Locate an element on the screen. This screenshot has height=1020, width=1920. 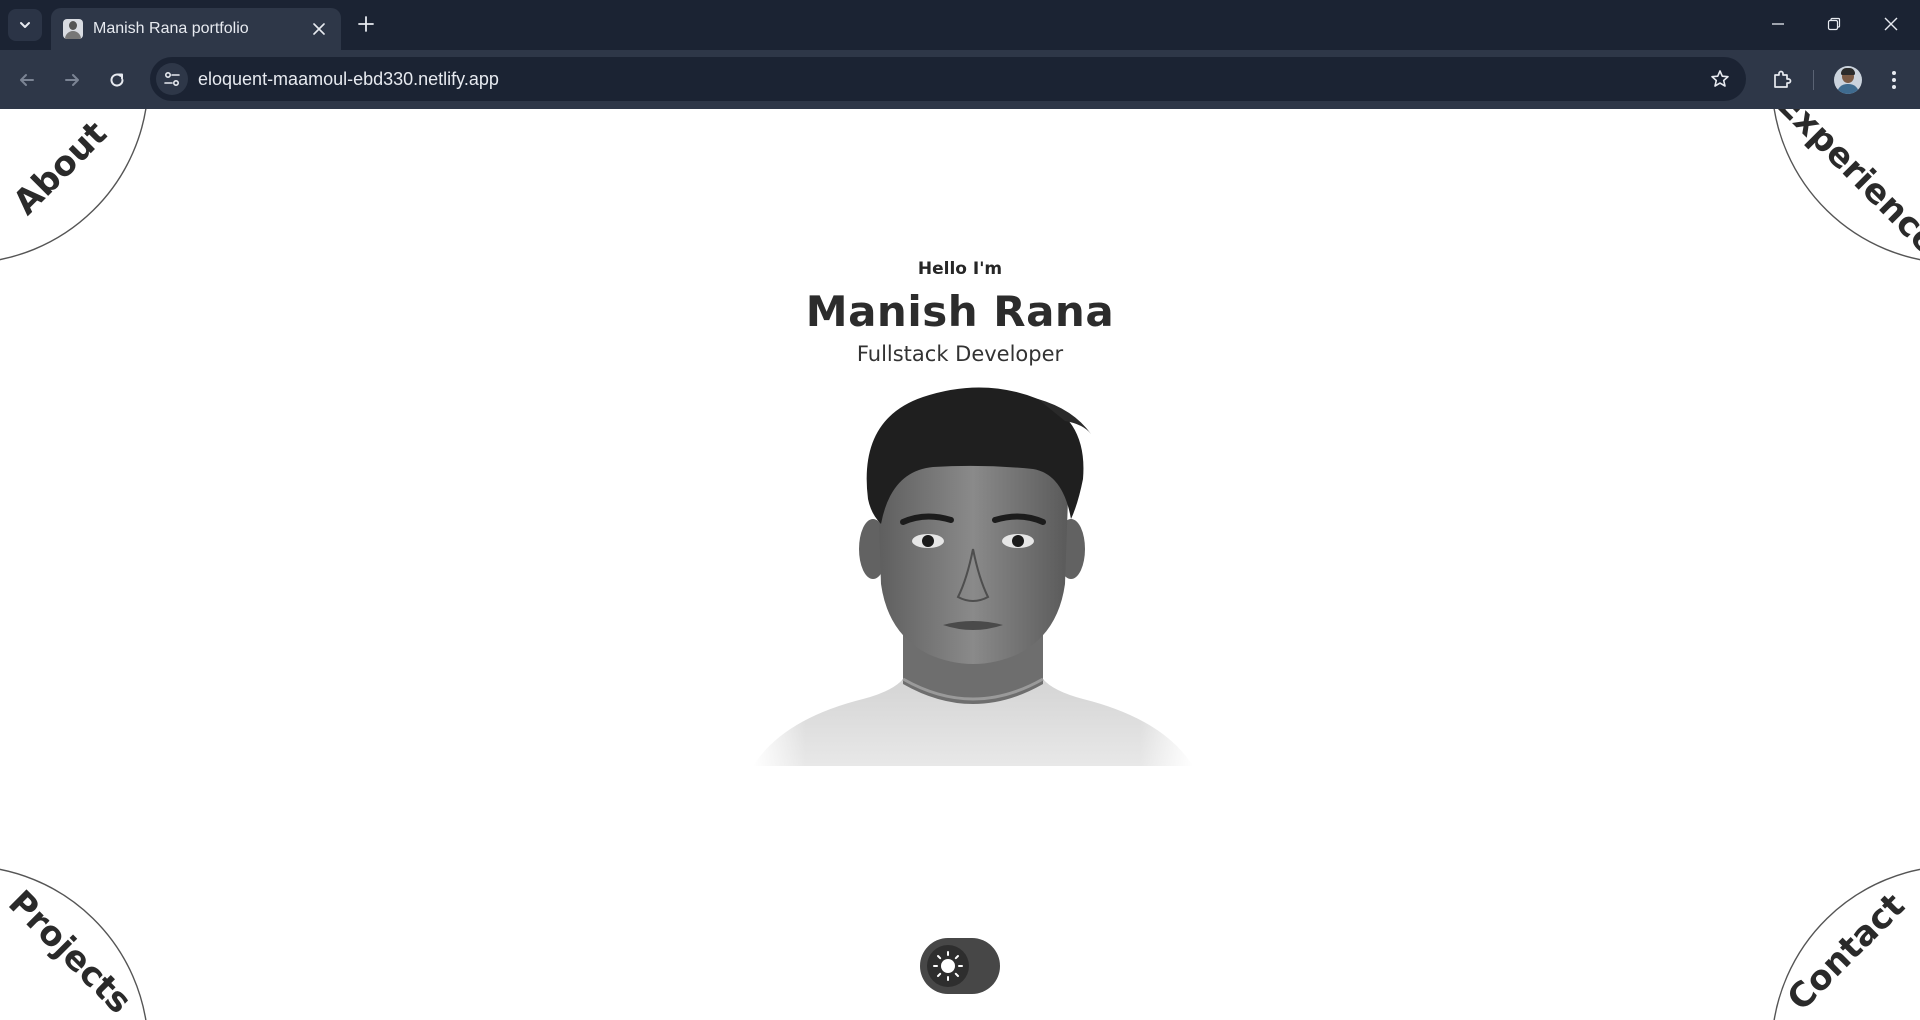
greeting-text: Hello I'm is located at coordinates (960, 269).